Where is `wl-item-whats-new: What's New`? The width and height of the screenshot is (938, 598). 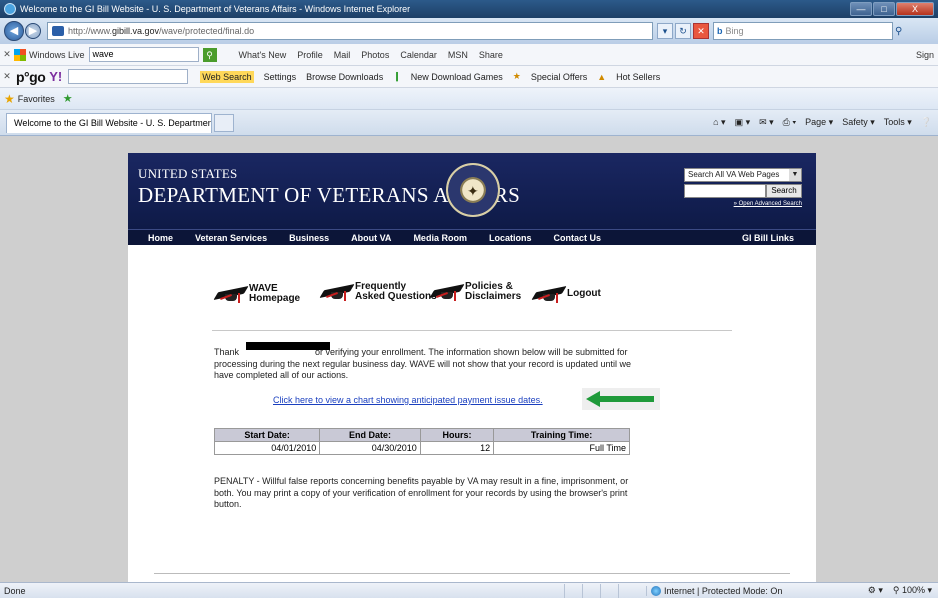 wl-item-whats-new: What's New is located at coordinates (263, 55).